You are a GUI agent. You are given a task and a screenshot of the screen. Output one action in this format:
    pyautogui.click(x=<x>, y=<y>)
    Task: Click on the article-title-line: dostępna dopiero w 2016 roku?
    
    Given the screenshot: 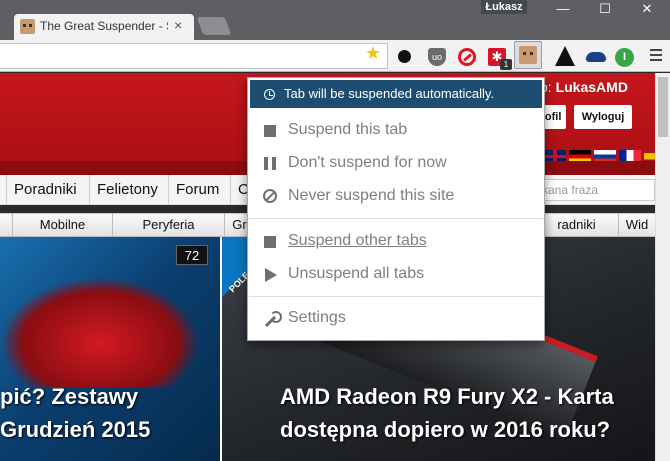 What is the action you would take?
    pyautogui.click(x=445, y=430)
    